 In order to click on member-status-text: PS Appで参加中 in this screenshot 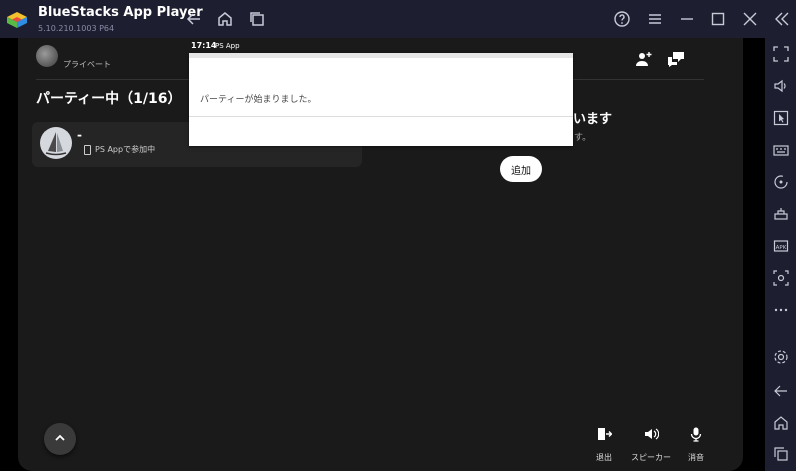, I will do `click(125, 149)`.